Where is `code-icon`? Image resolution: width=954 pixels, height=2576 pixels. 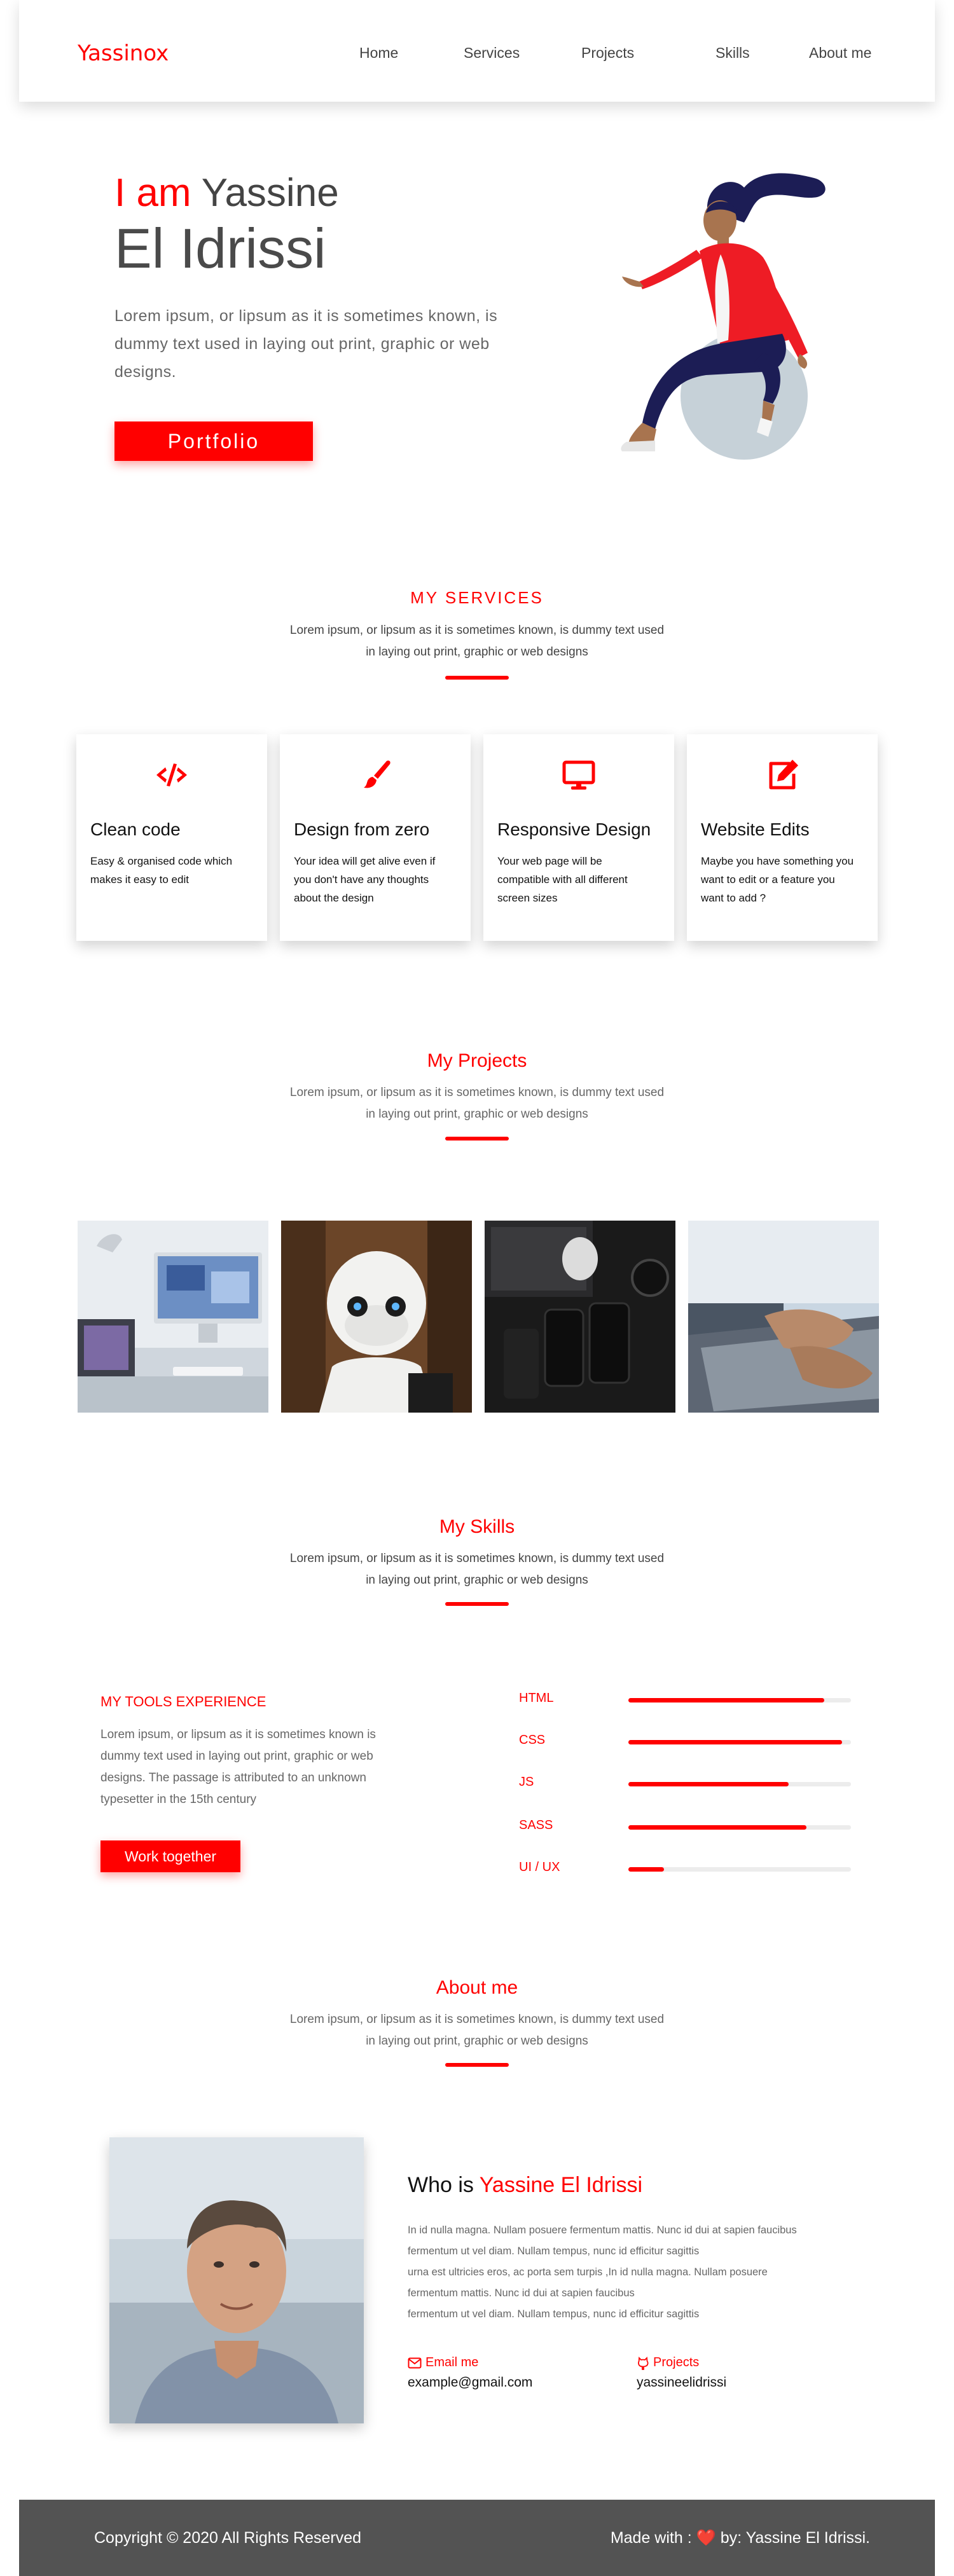 code-icon is located at coordinates (172, 775).